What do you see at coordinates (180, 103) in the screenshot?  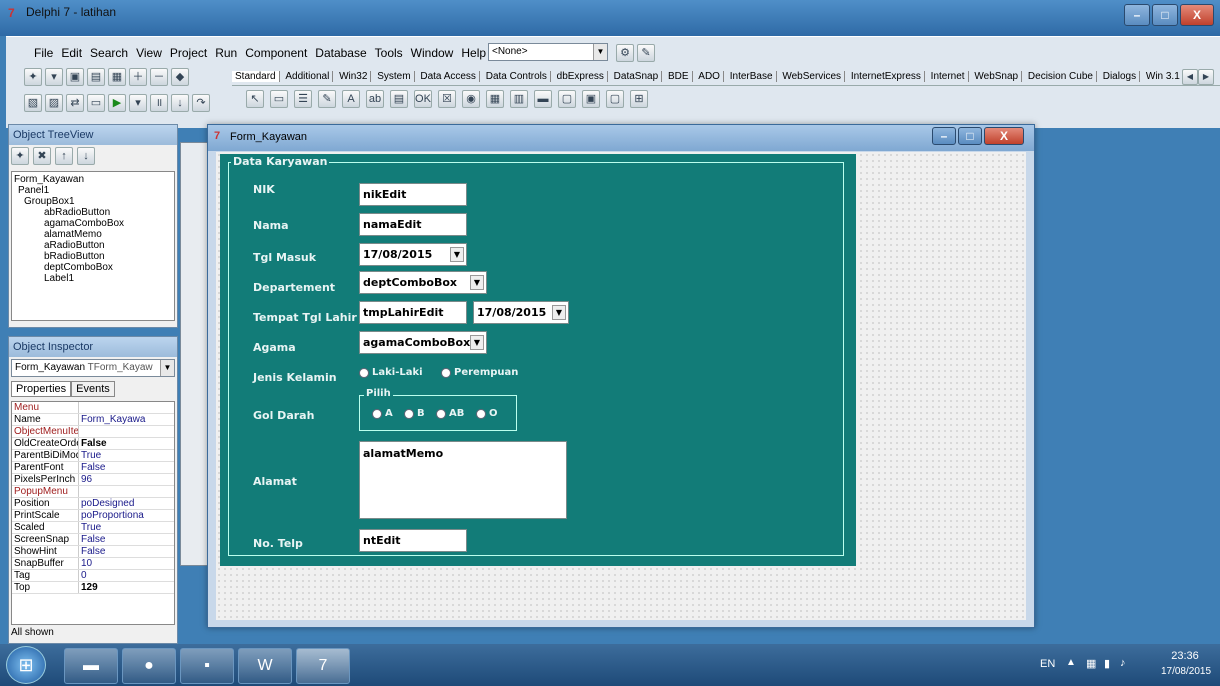 I see `trace-into-icon: ↓` at bounding box center [180, 103].